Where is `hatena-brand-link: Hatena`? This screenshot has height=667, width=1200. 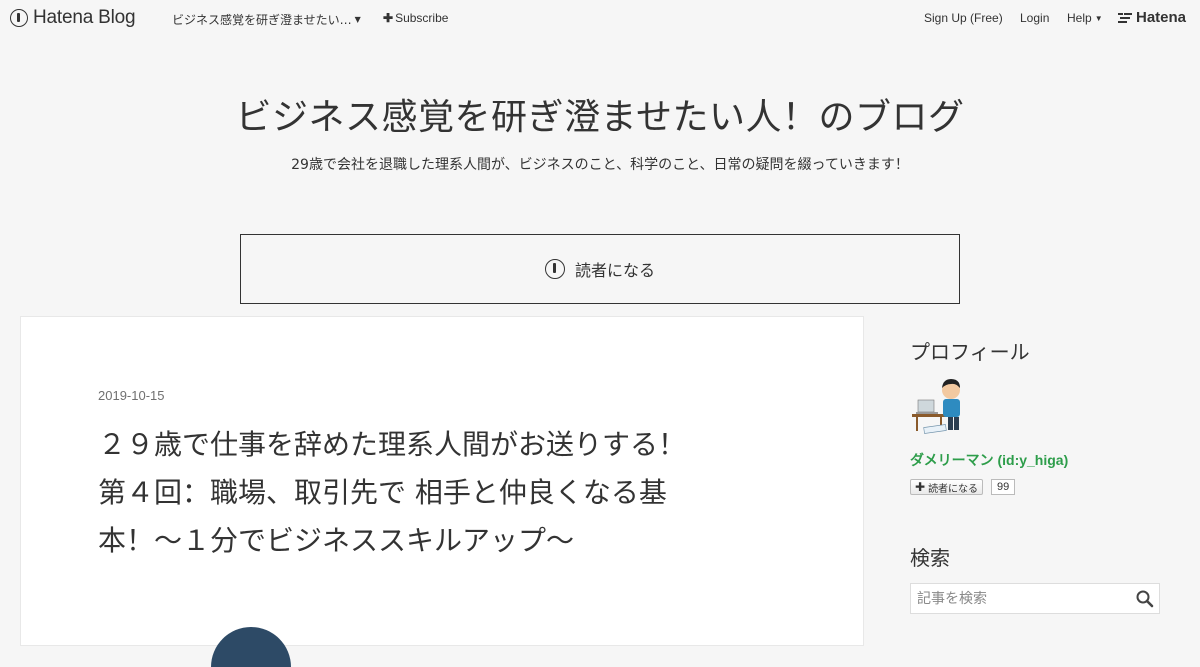 hatena-brand-link: Hatena is located at coordinates (1152, 17).